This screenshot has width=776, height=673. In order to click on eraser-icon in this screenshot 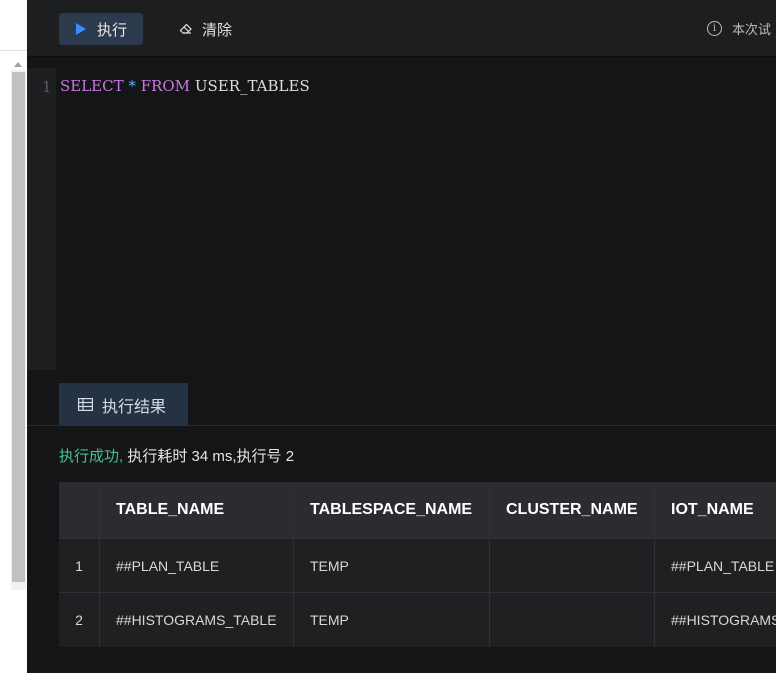, I will do `click(185, 28)`.